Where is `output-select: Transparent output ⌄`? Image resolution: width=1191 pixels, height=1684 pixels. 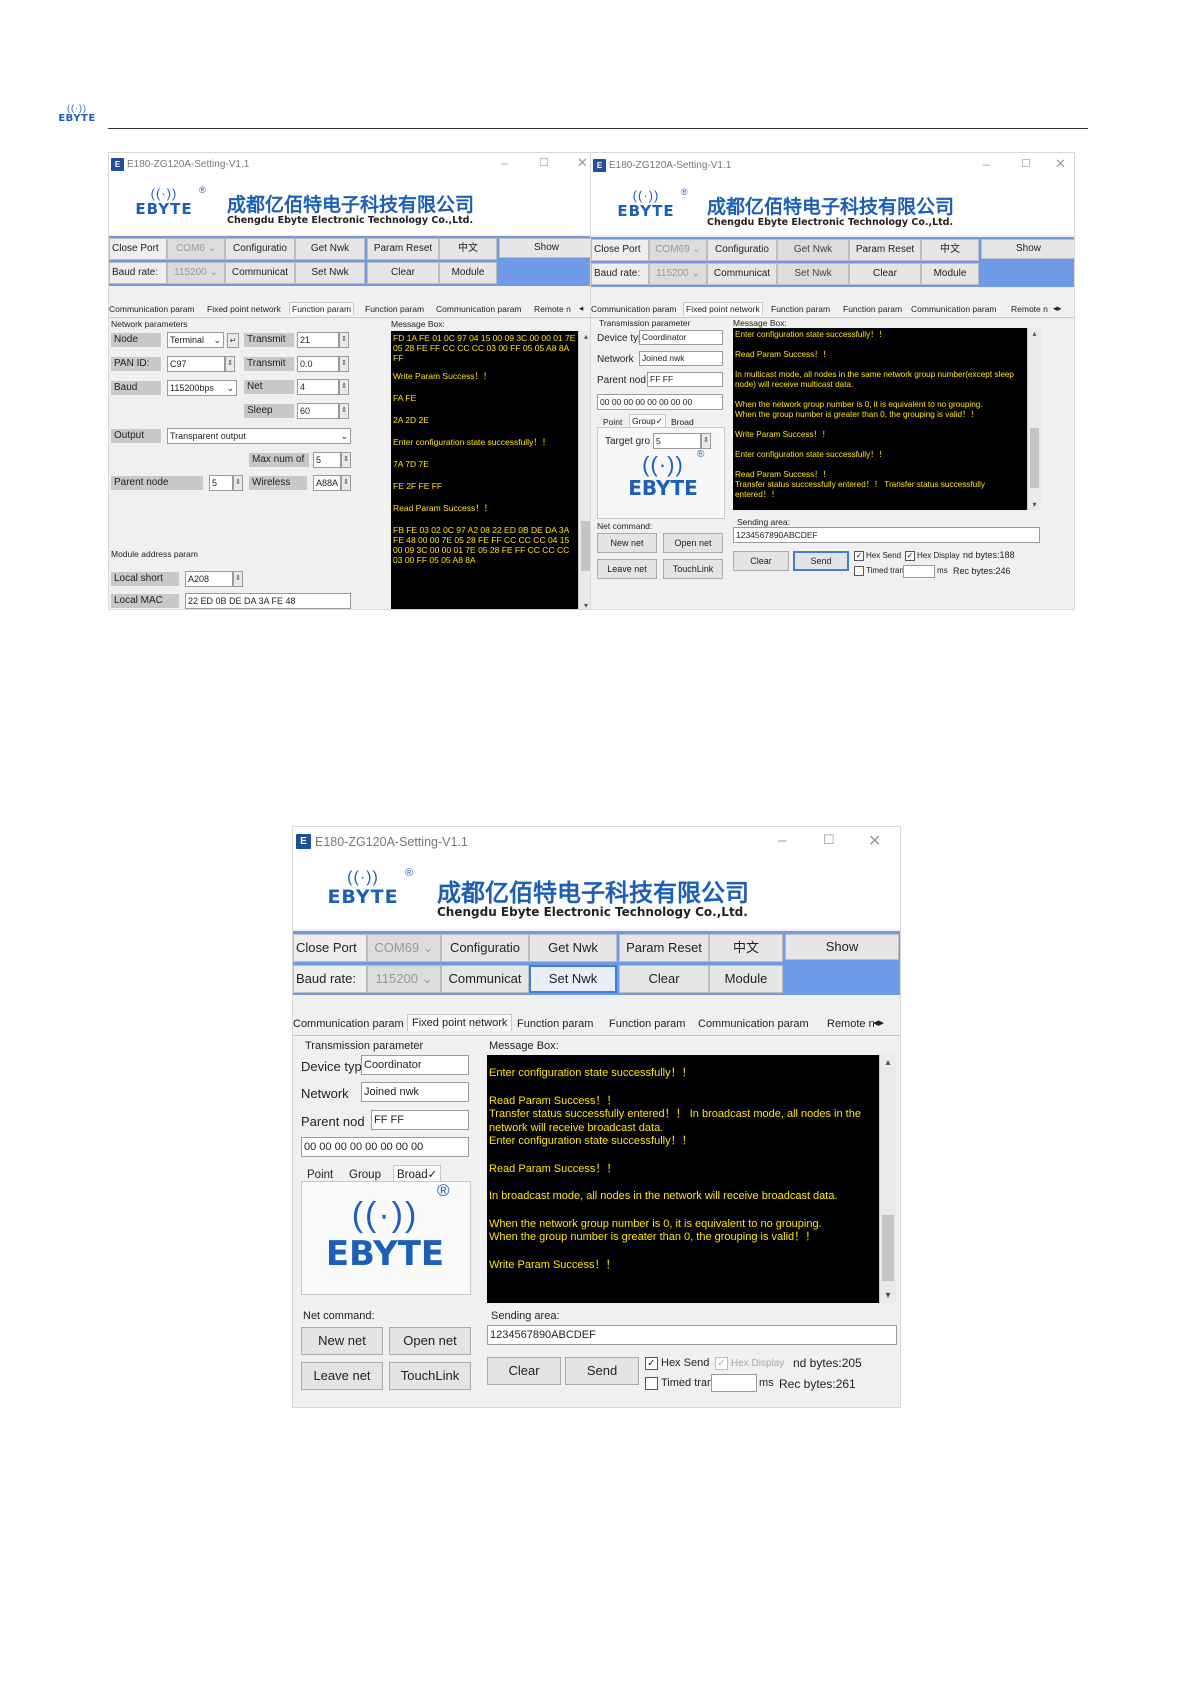 output-select: Transparent output ⌄ is located at coordinates (259, 436).